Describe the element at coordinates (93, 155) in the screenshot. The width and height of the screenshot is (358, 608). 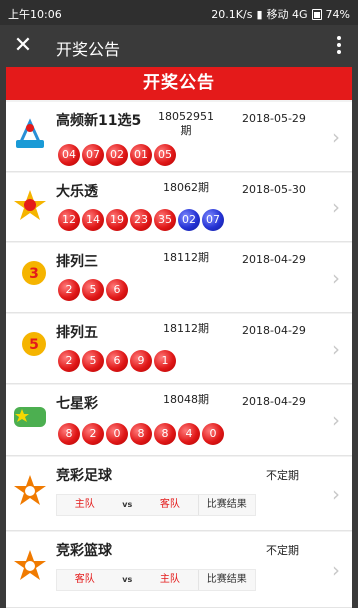
I see `red-ball: 07` at that location.